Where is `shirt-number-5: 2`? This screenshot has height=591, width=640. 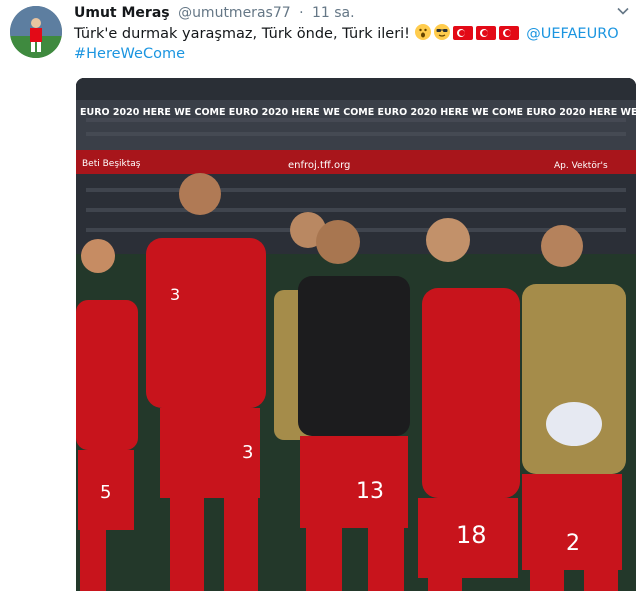
shirt-number-5: 2 is located at coordinates (573, 543).